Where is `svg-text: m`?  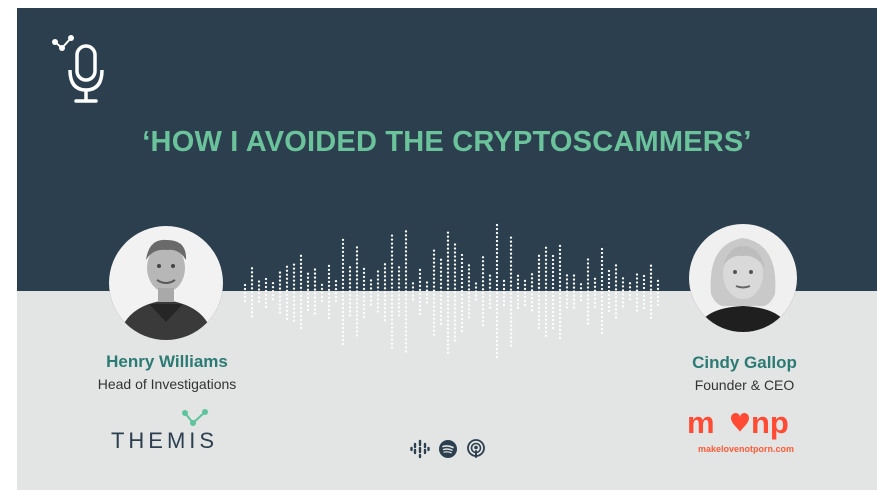 svg-text: m is located at coordinates (701, 423).